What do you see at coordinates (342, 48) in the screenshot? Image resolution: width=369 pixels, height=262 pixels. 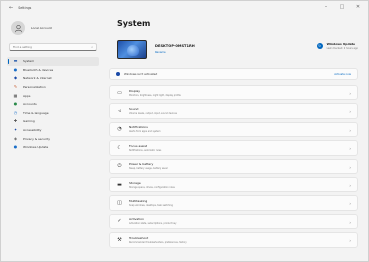 I see `windows-update-subtitle: Last checked: 2 hours ago` at bounding box center [342, 48].